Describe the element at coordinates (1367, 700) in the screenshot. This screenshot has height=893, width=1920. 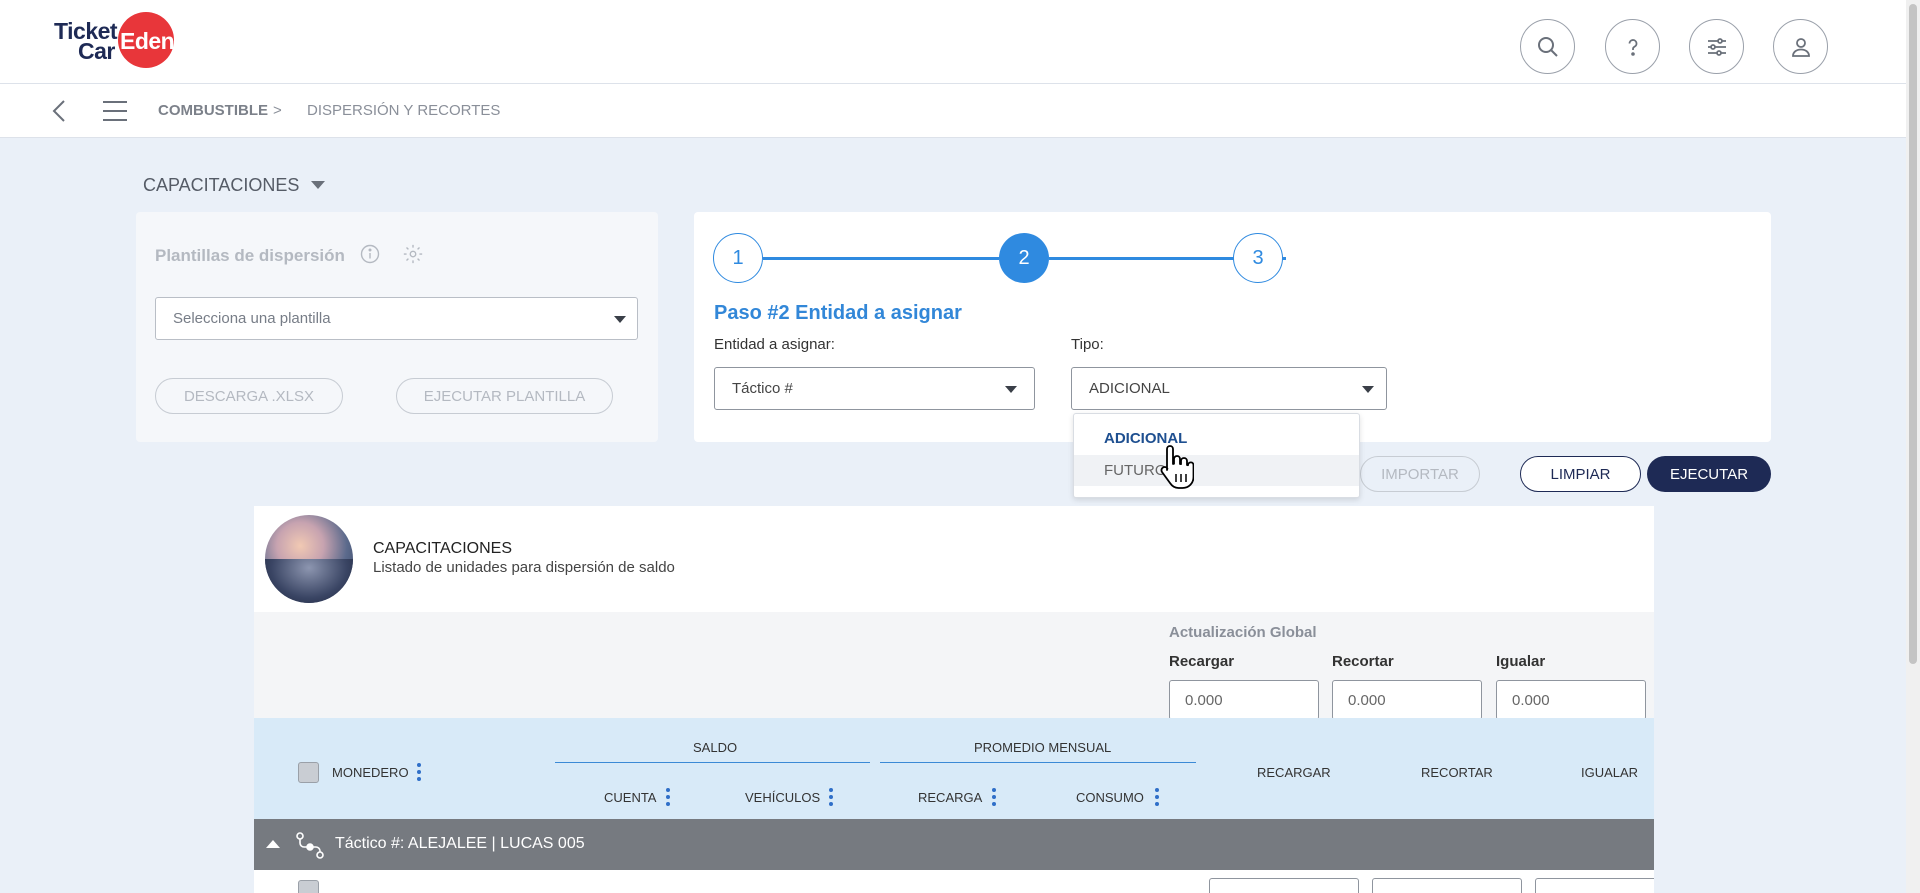
I see `global-recortar-value: 0.000` at that location.